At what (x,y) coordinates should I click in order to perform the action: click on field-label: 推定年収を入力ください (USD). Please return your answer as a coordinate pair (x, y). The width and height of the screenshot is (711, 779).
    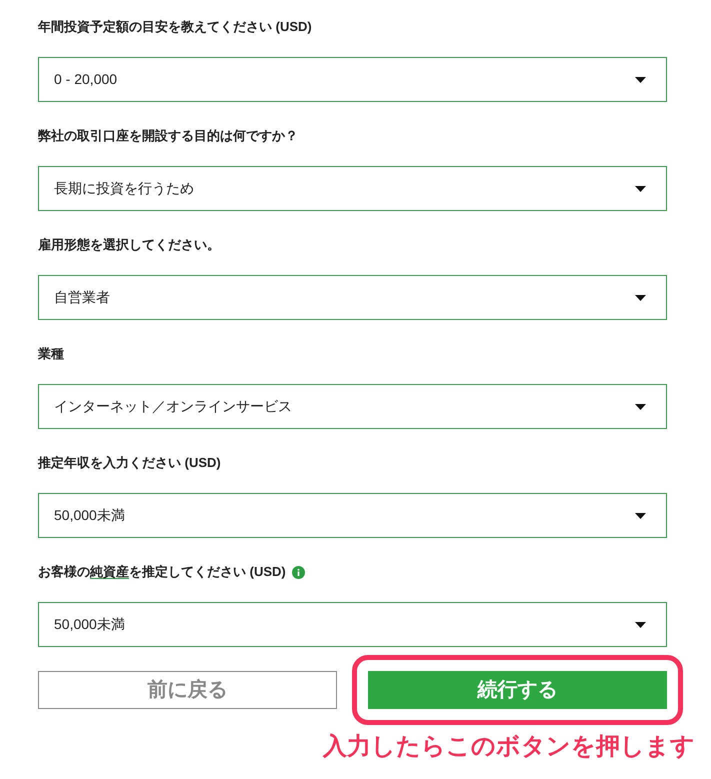
    Looking at the image, I should click on (129, 463).